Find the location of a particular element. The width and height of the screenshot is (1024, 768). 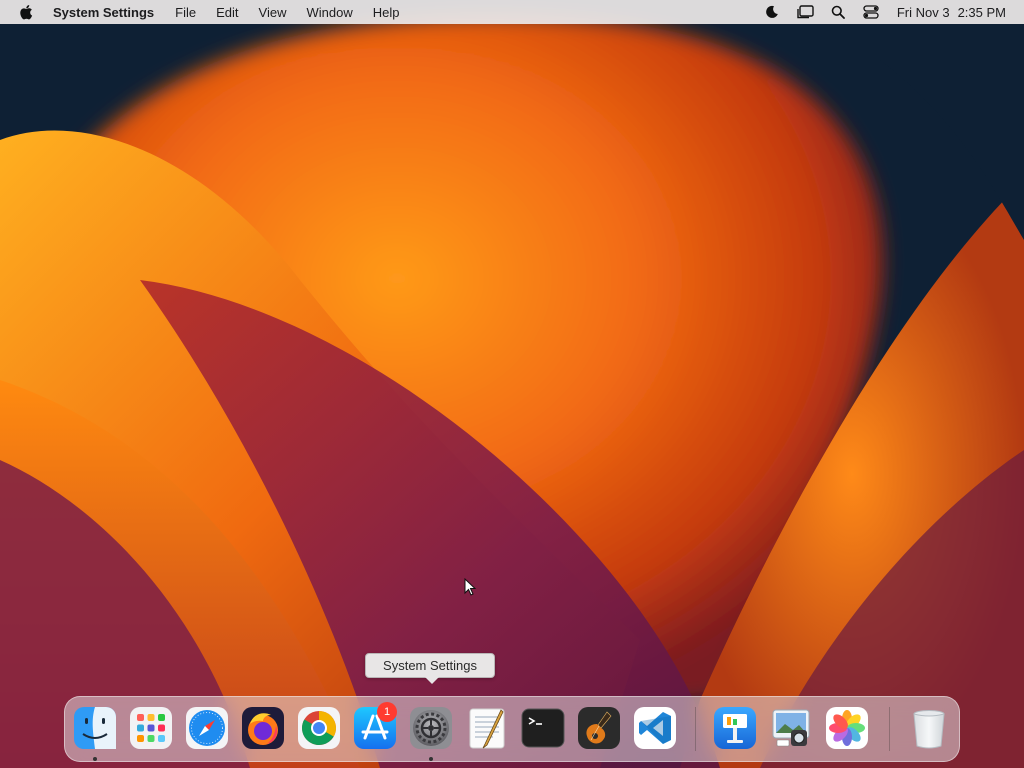

dock-item-safari is located at coordinates (207, 728).